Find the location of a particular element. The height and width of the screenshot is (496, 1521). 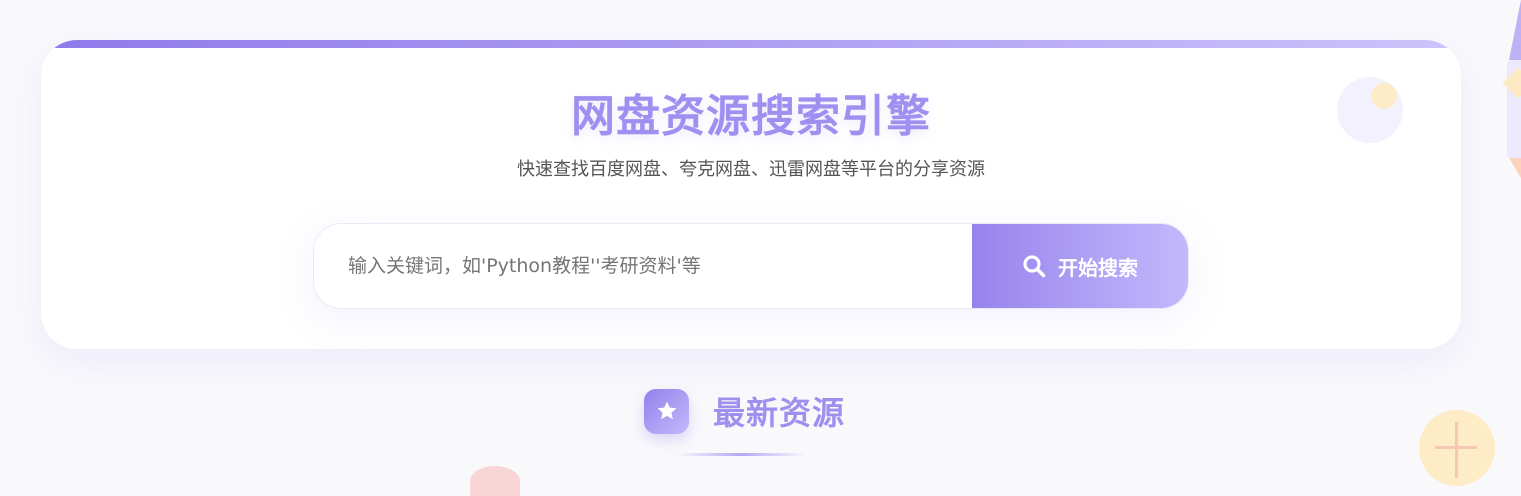

decorative-triangle is located at coordinates (1515, 30).